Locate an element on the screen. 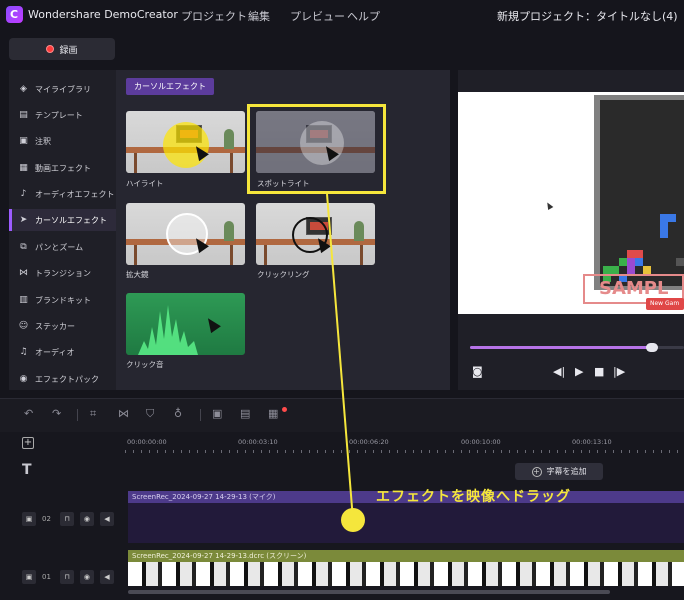  toolbar-divider is located at coordinates (200, 415).